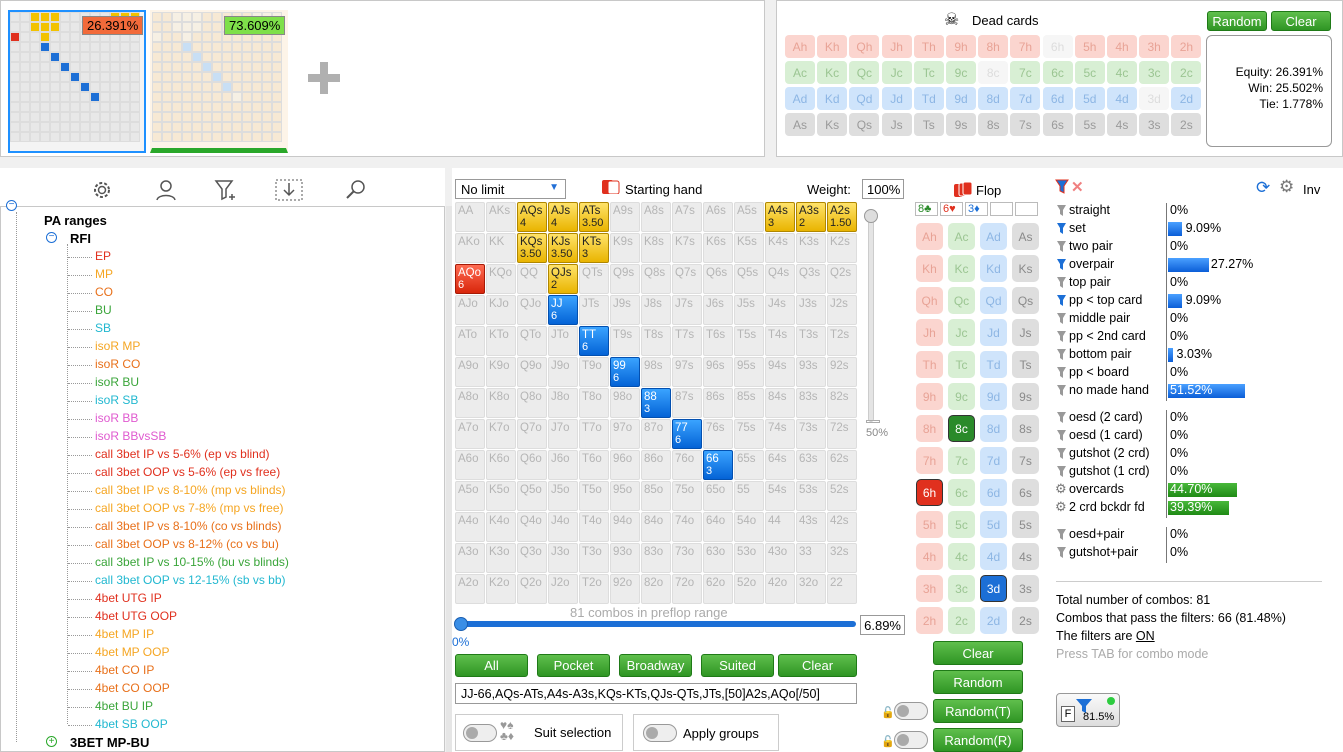 This screenshot has height=752, width=1343. What do you see at coordinates (1186, 98) in the screenshot?
I see `dead-card-2d: 2d` at bounding box center [1186, 98].